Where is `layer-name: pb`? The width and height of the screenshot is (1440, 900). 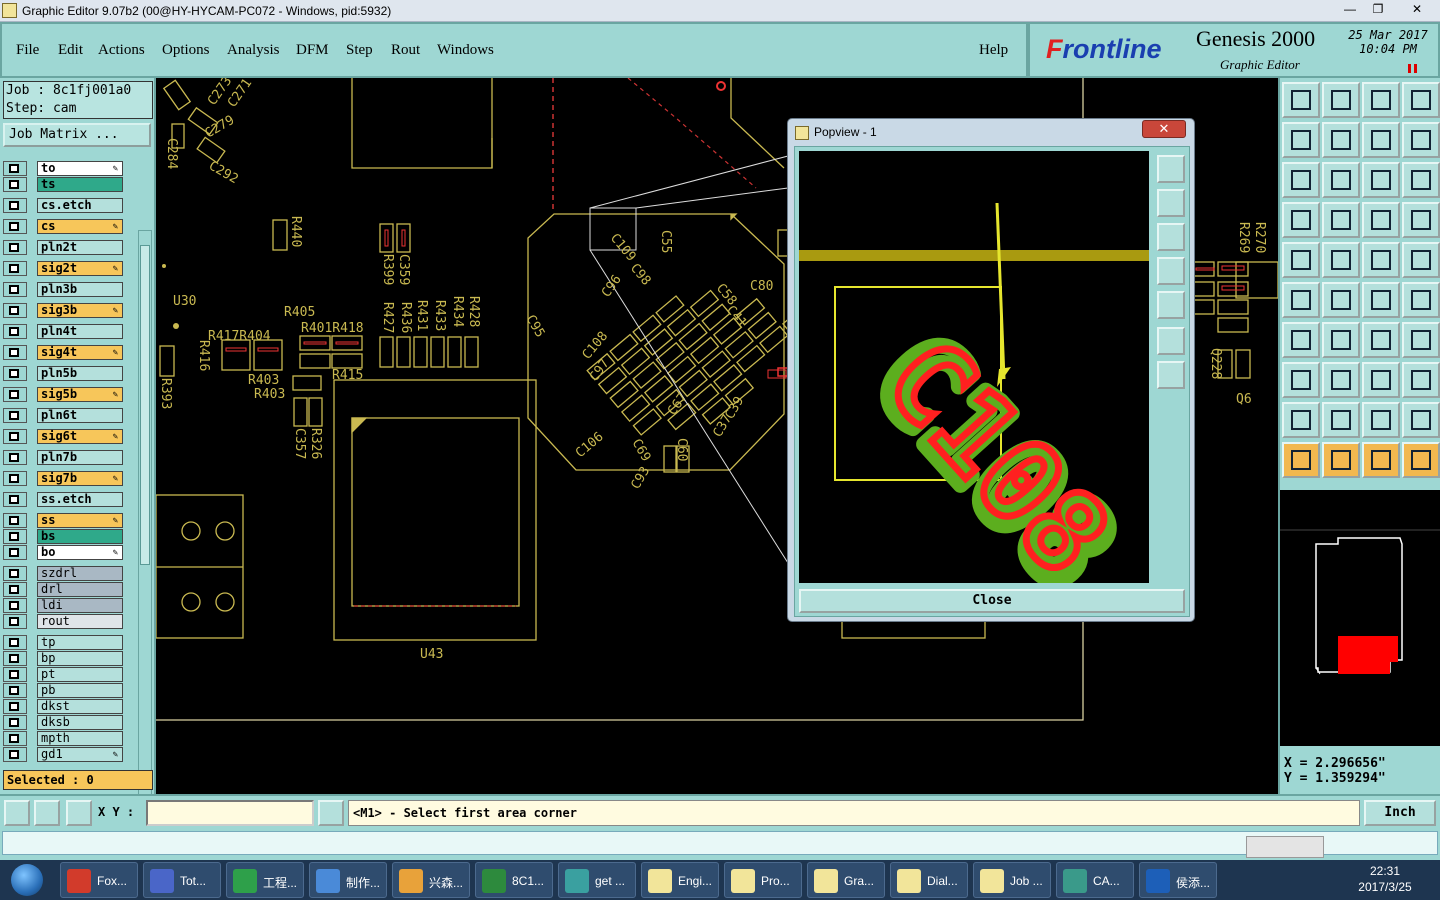 layer-name: pb is located at coordinates (80, 690).